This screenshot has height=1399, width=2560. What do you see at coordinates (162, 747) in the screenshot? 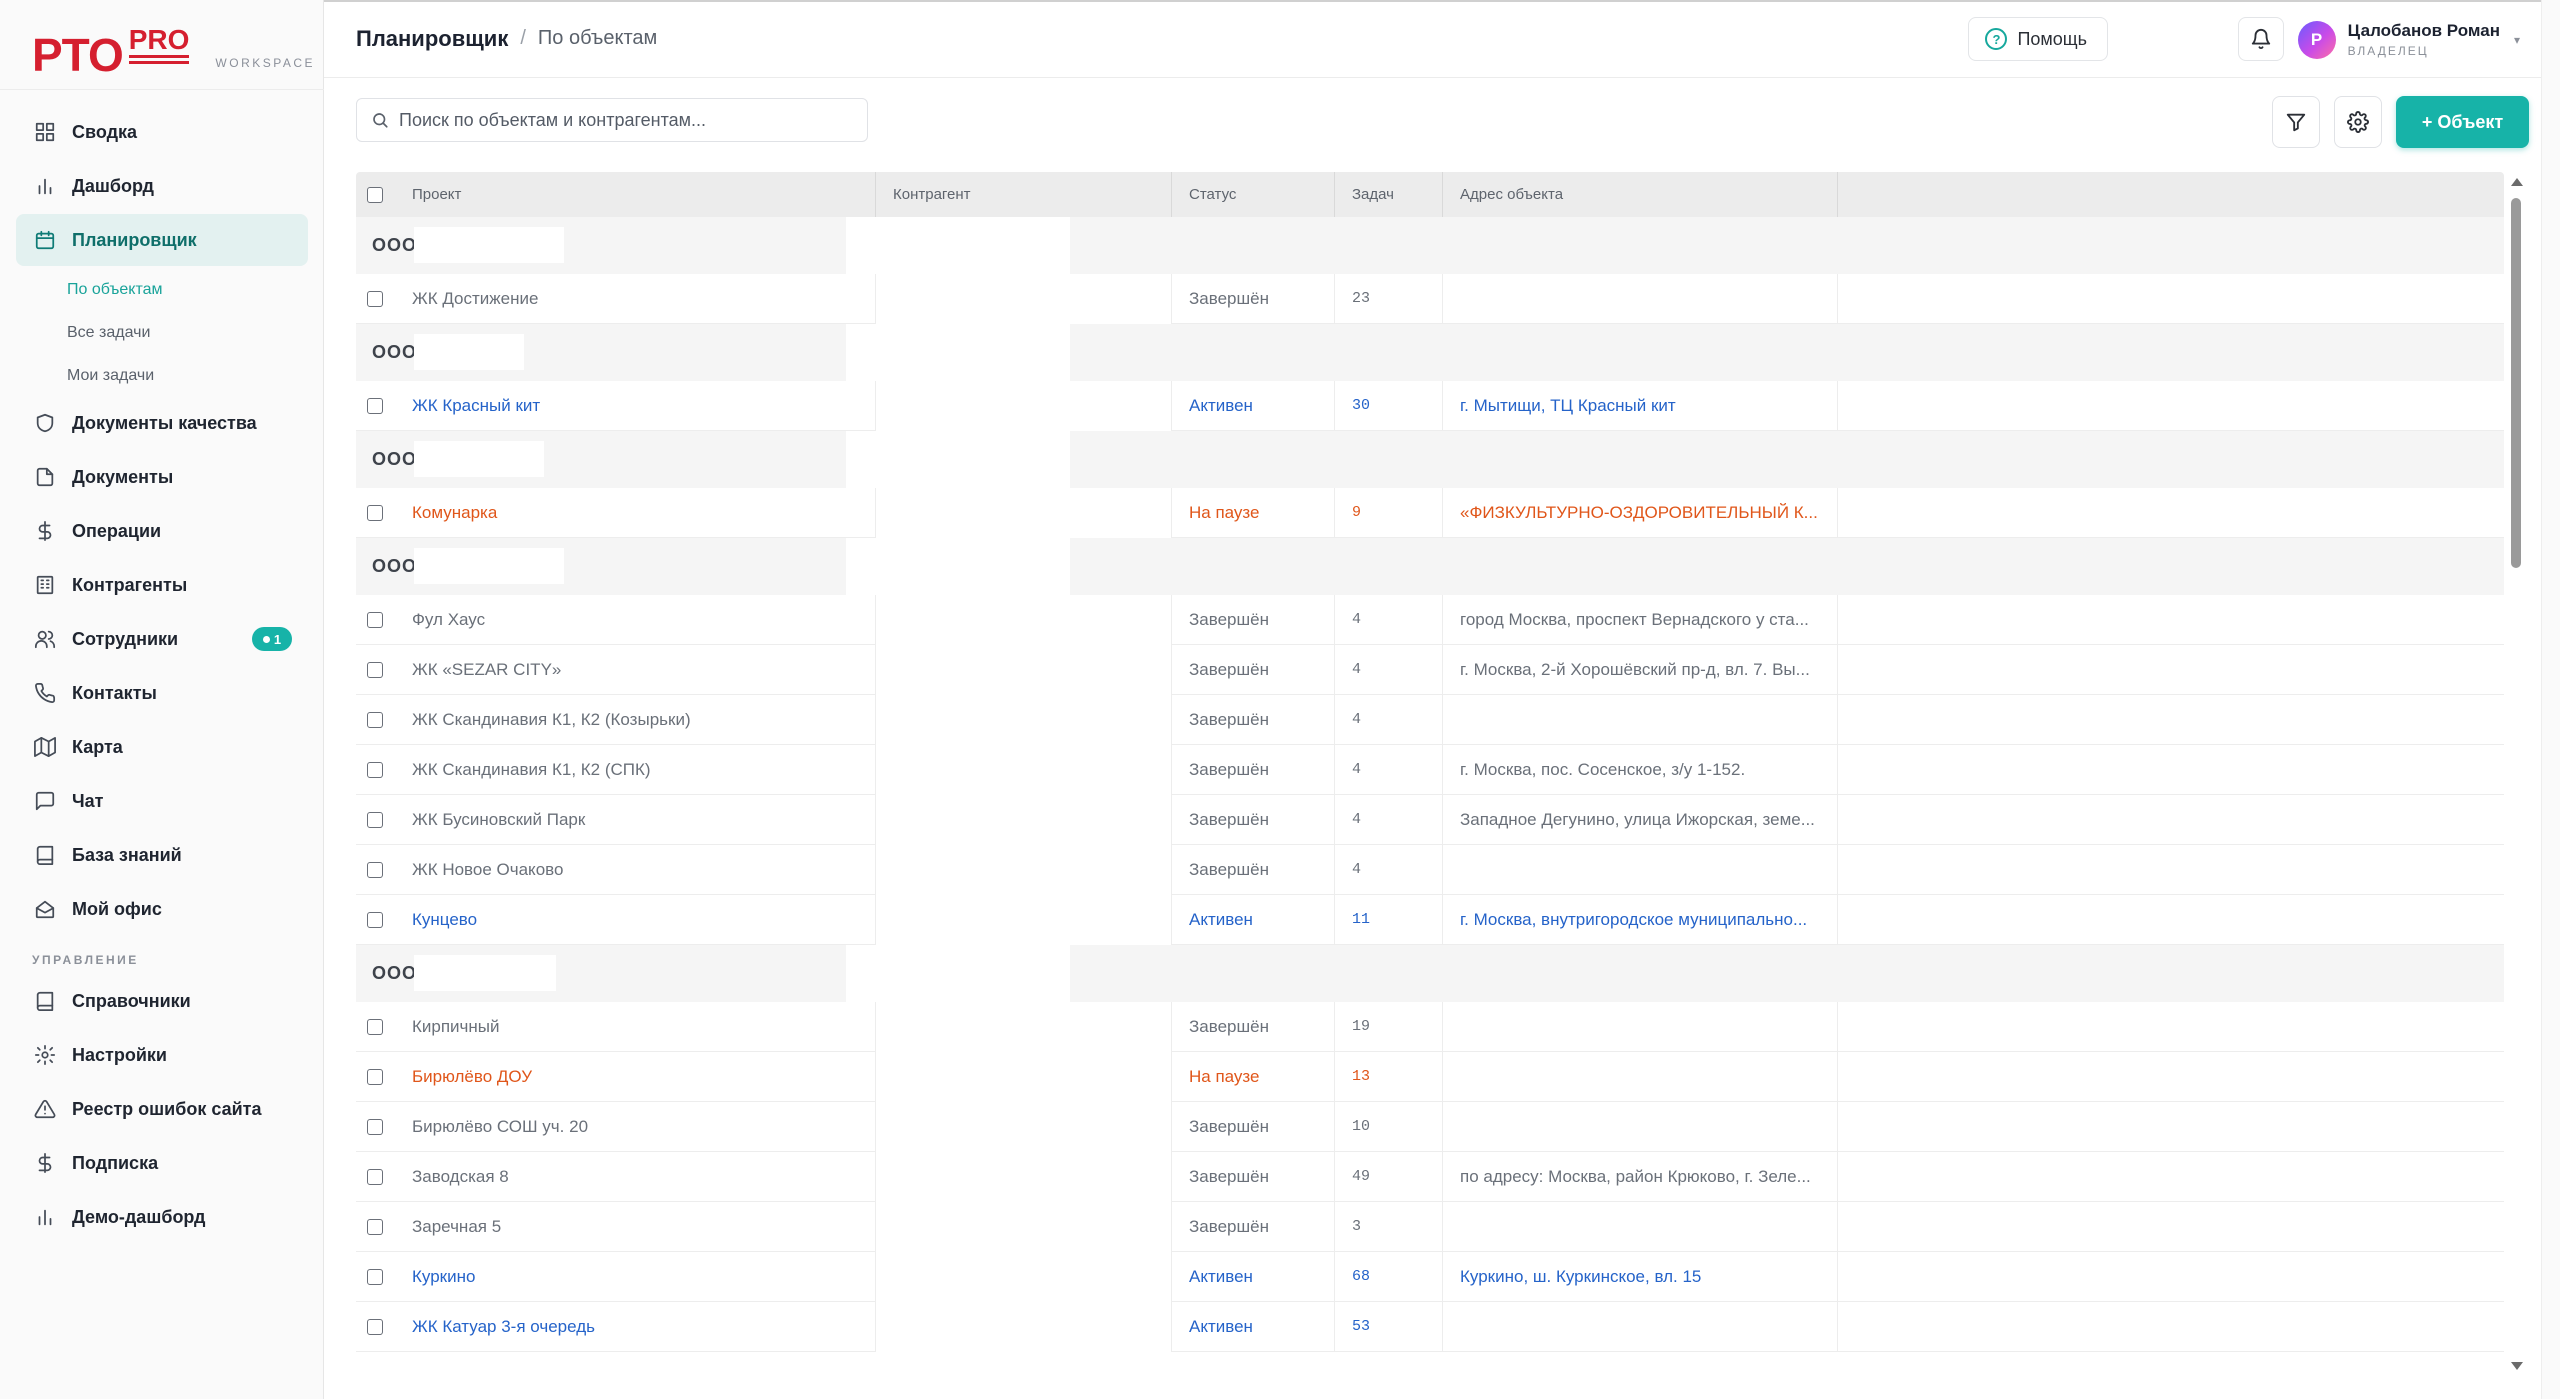
I see `sidebar-item-9: Карта` at bounding box center [162, 747].